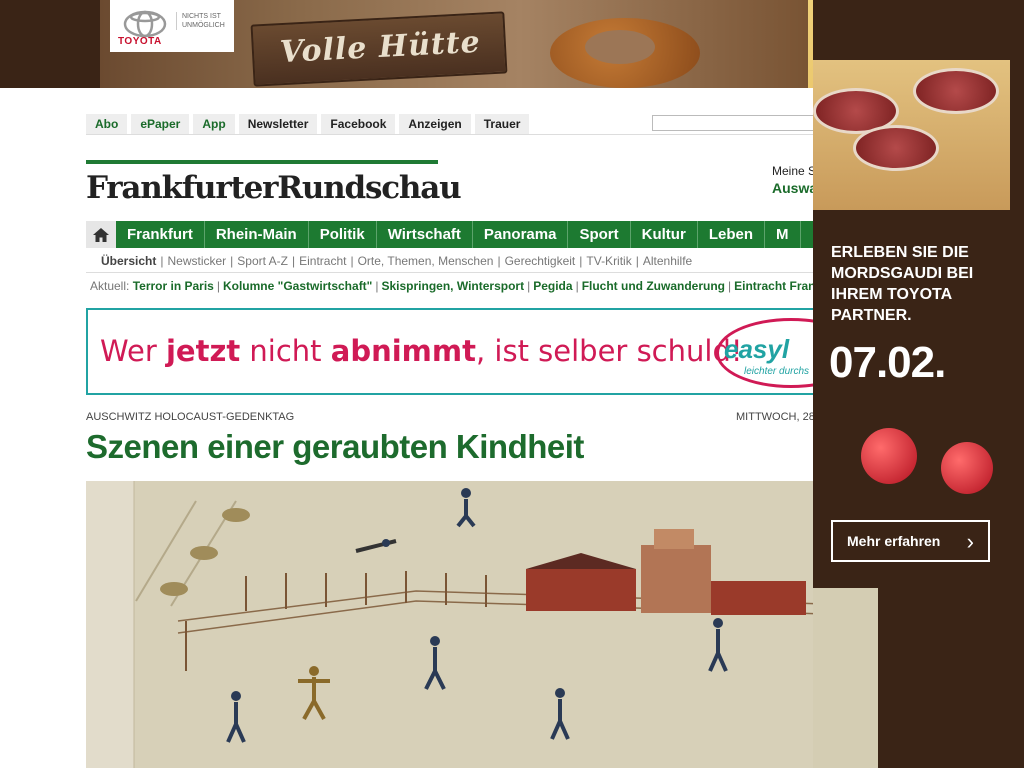  I want to click on aktuell-topic: Eintracht Frankfur, so click(773, 286).